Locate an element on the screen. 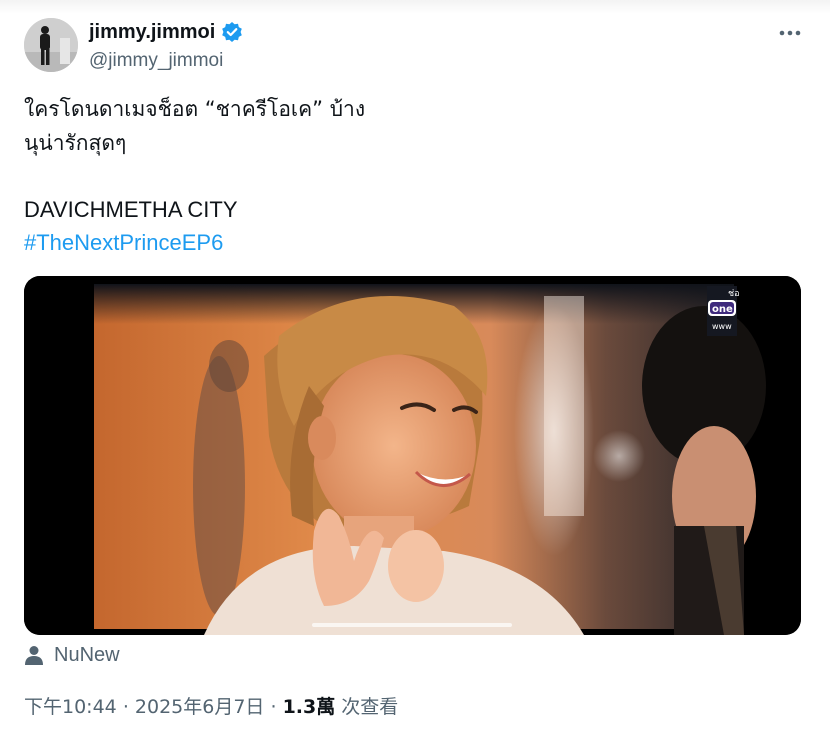 The image size is (830, 733). more-button is located at coordinates (790, 33).